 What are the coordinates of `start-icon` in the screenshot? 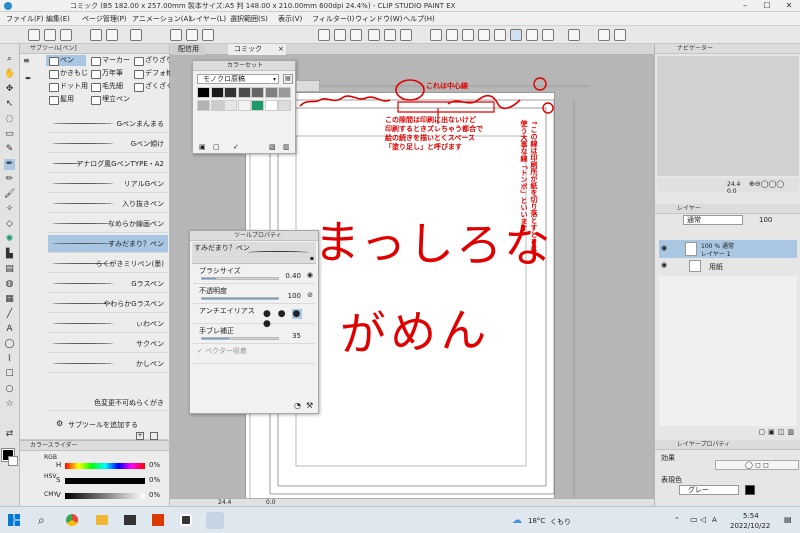 It's located at (14, 520).